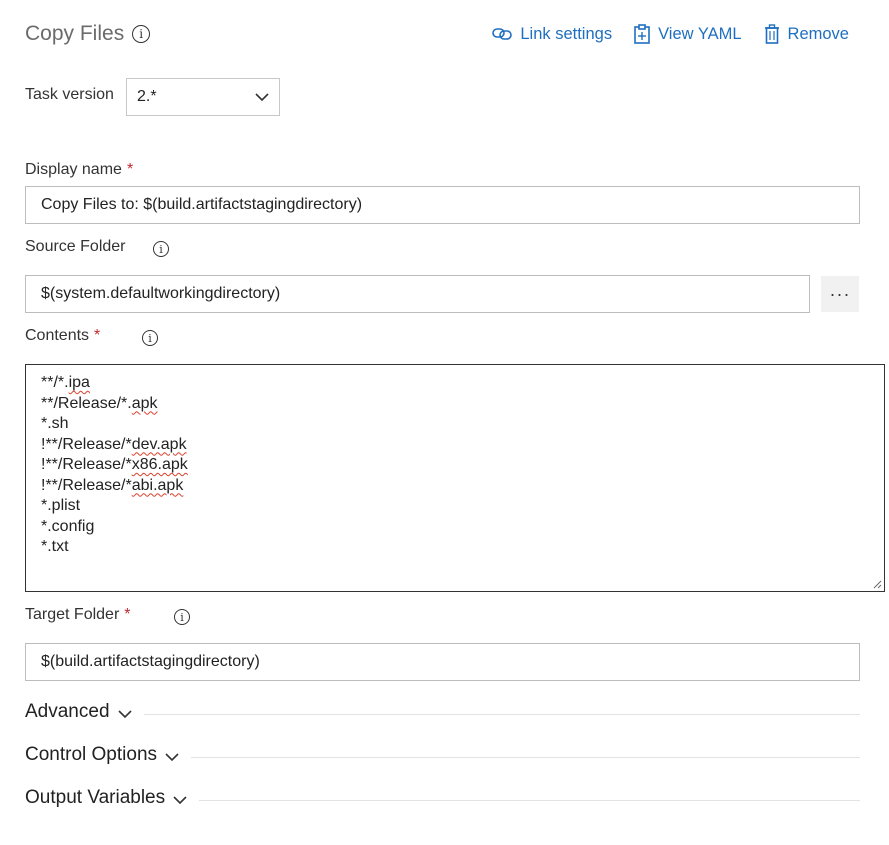  I want to click on output-variables-section-toggle: Output Variables, so click(442, 798).